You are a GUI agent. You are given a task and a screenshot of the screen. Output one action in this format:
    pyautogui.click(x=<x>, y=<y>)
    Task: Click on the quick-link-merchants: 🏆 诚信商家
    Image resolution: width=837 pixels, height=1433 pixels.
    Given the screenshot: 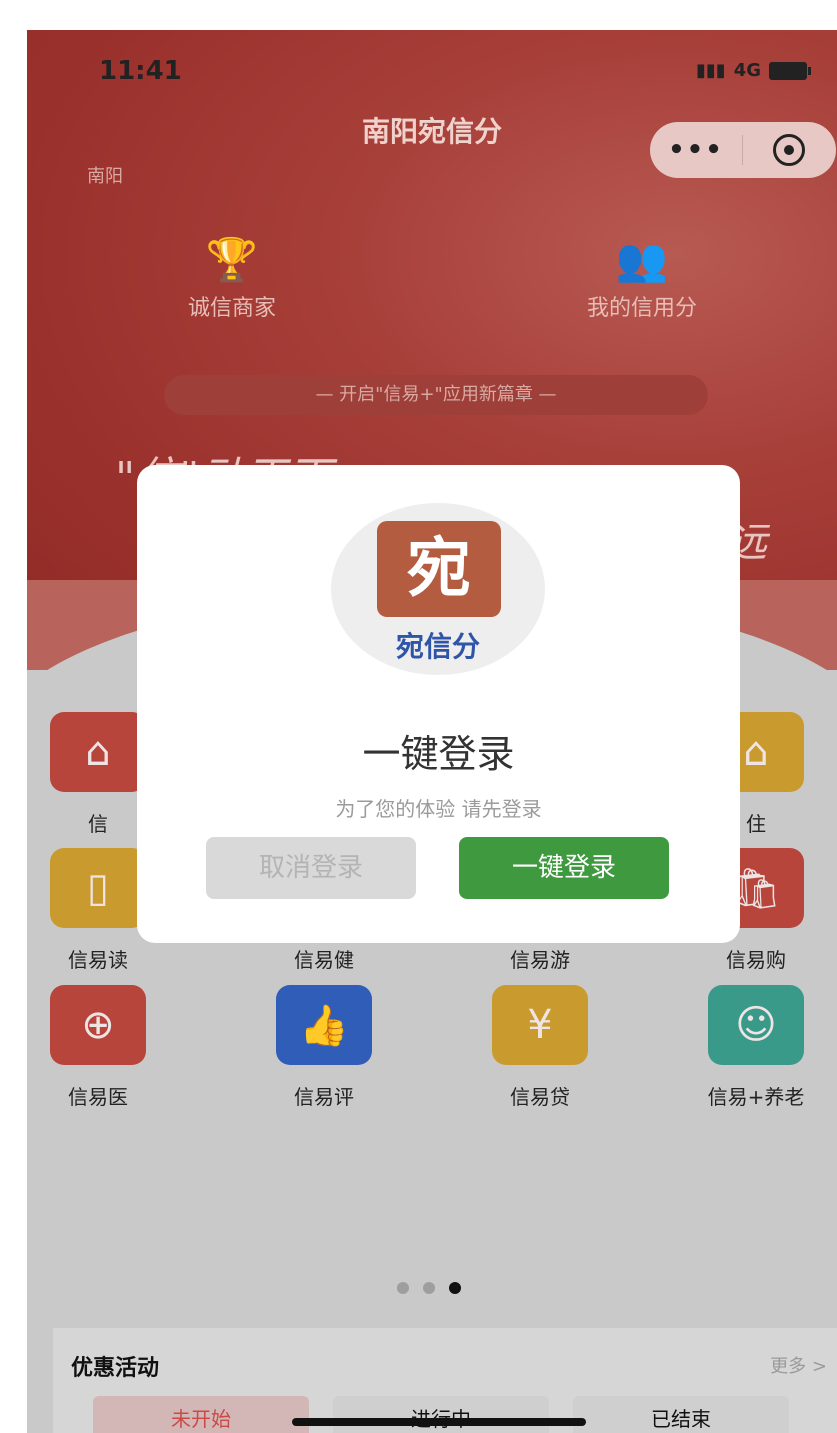 What is the action you would take?
    pyautogui.click(x=232, y=276)
    